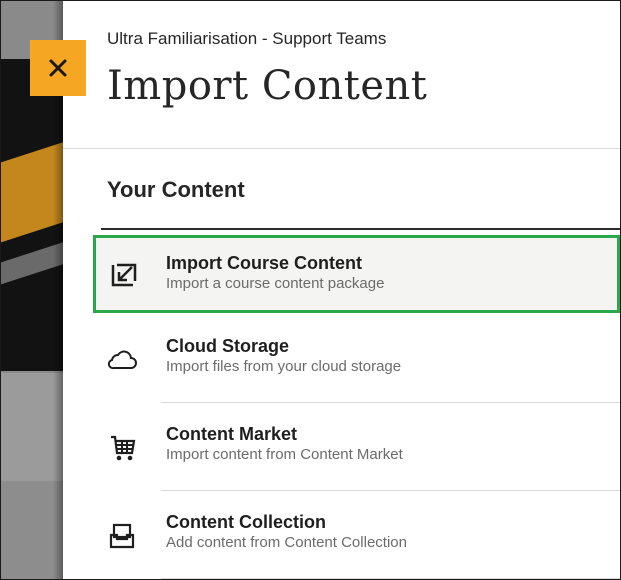 The image size is (621, 580). Describe the element at coordinates (122, 536) in the screenshot. I see `inbox-tray-icon` at that location.